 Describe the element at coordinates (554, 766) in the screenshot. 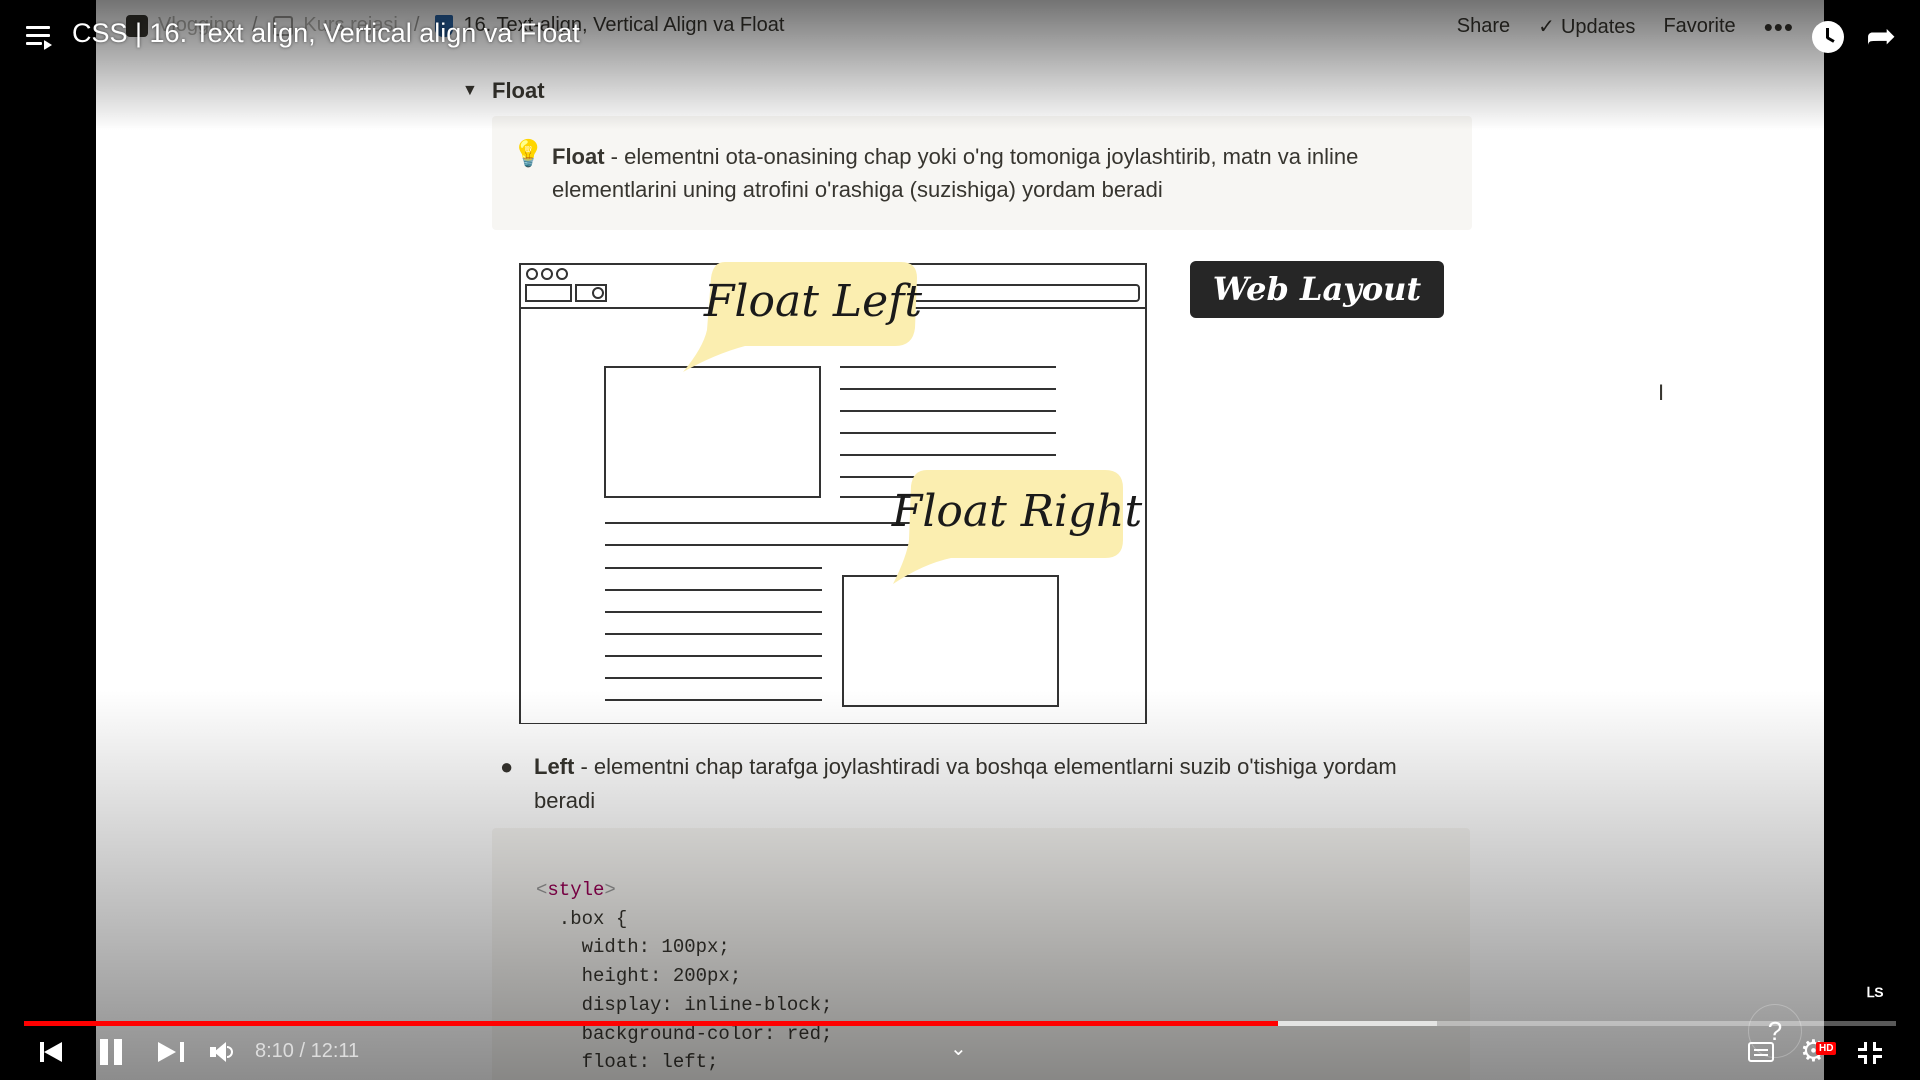

I see `bullet-bold: Left` at that location.